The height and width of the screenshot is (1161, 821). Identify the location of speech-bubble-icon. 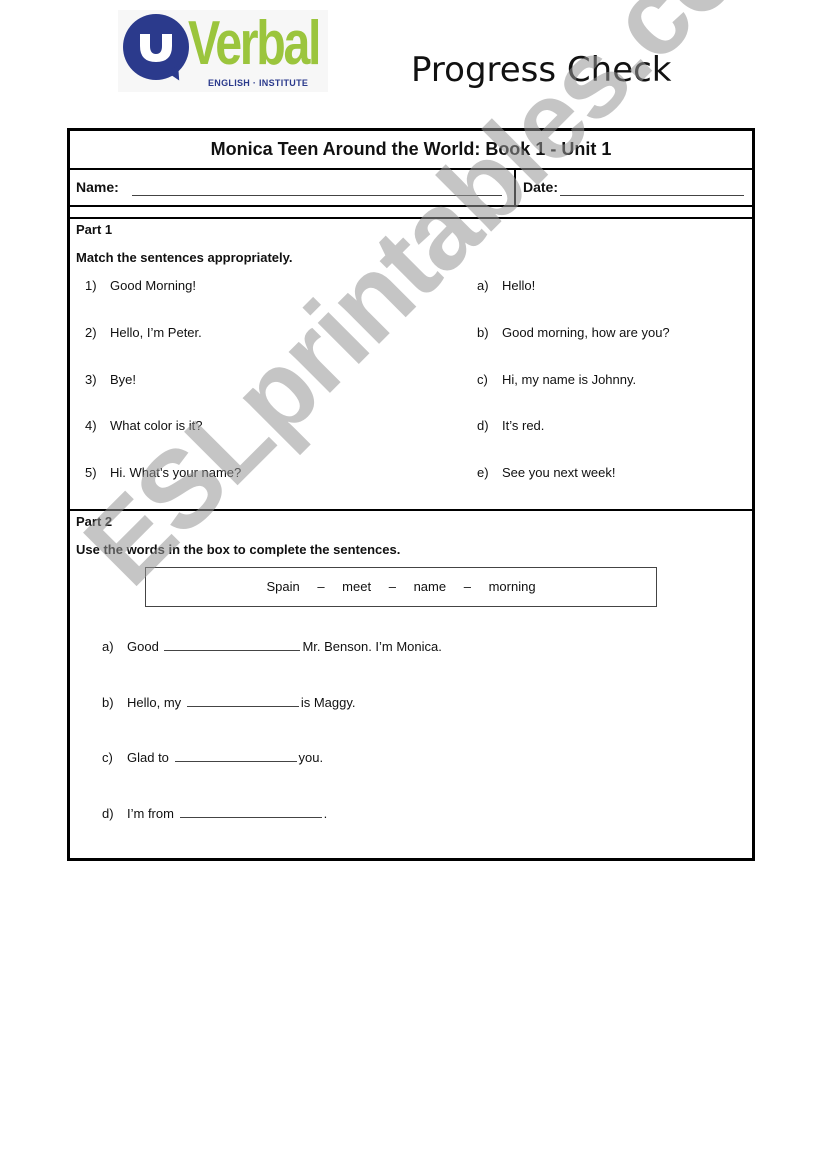
(156, 47).